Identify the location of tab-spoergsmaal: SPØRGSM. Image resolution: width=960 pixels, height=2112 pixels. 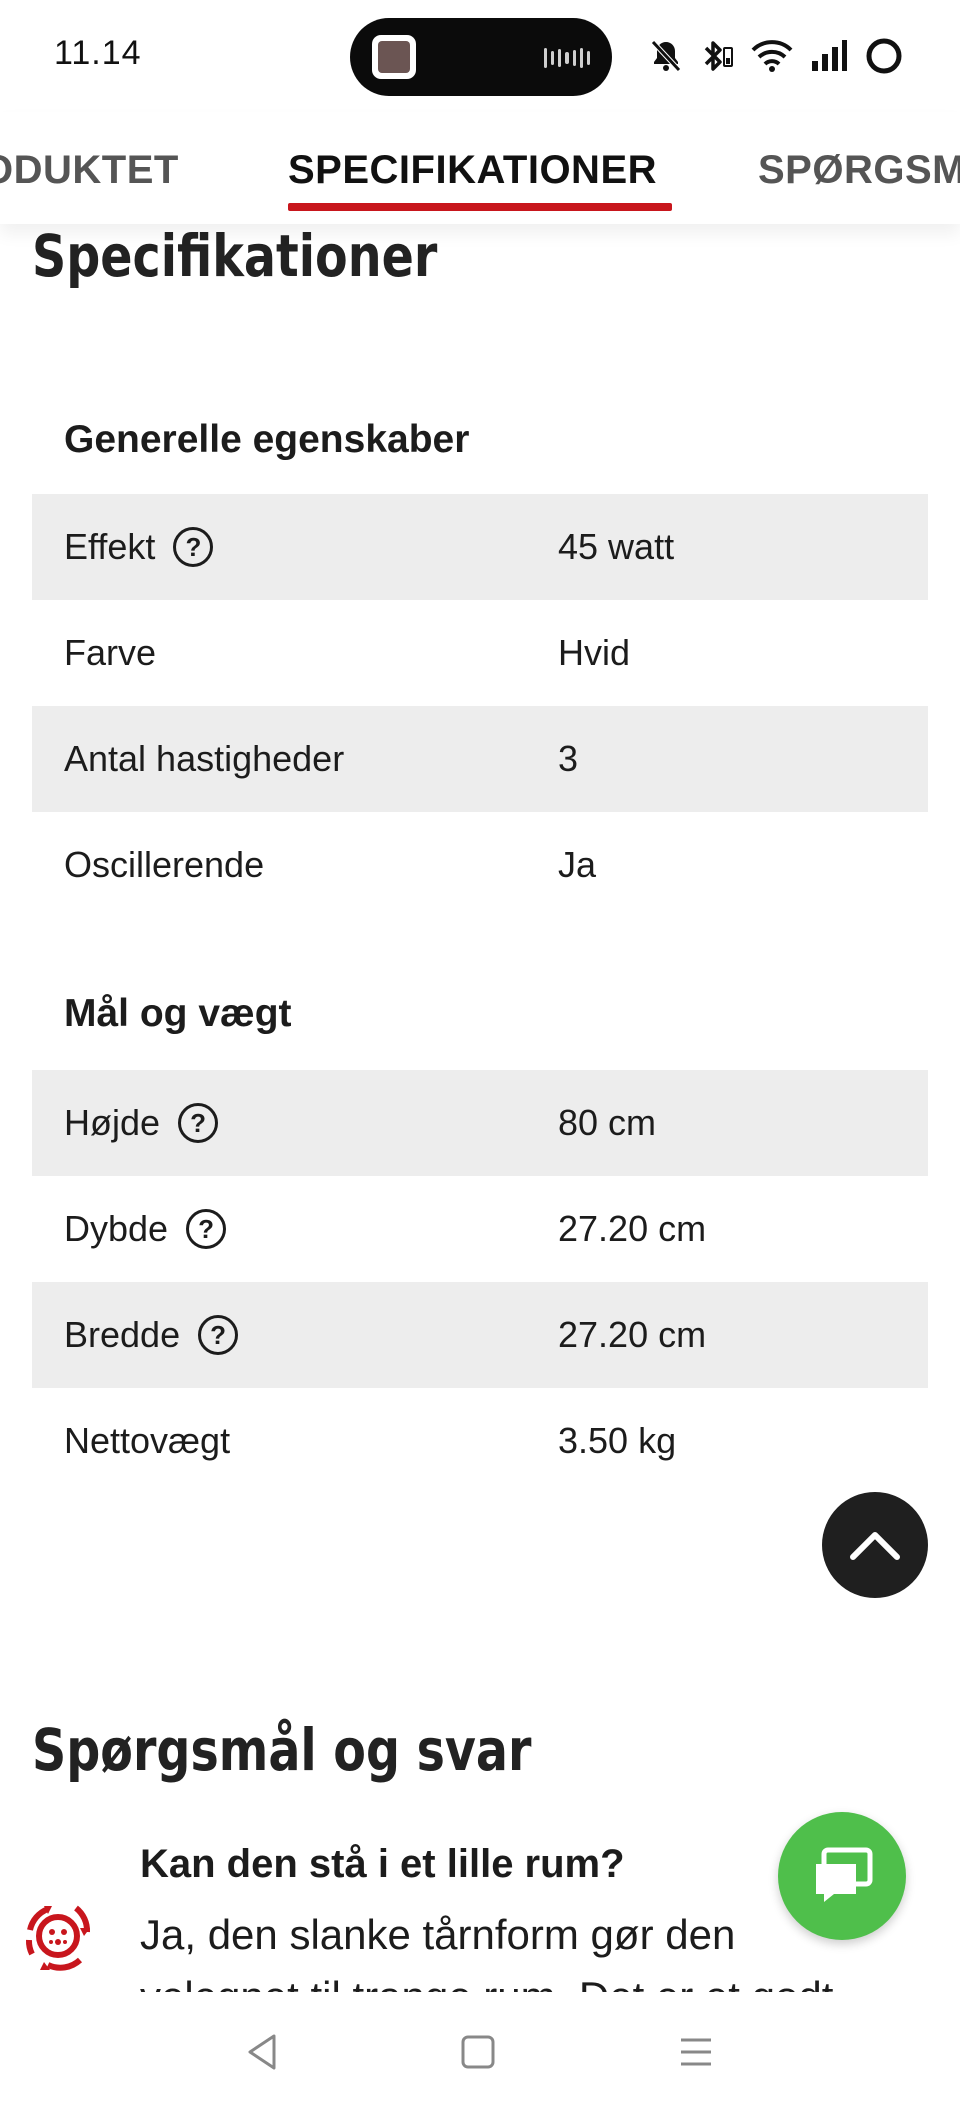
(859, 170).